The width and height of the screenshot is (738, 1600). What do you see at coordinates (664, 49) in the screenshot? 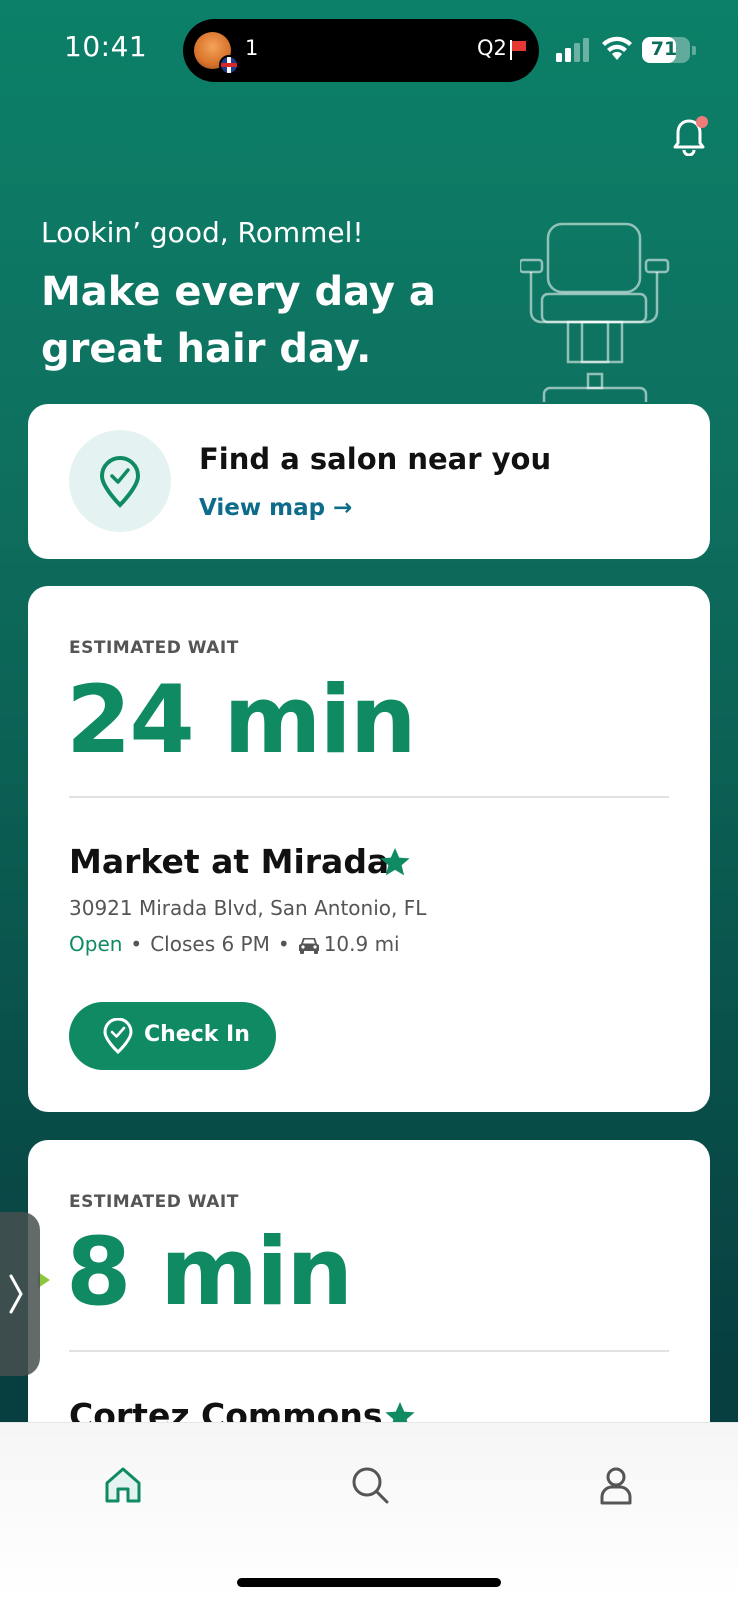
I see `battery-percent: 71` at bounding box center [664, 49].